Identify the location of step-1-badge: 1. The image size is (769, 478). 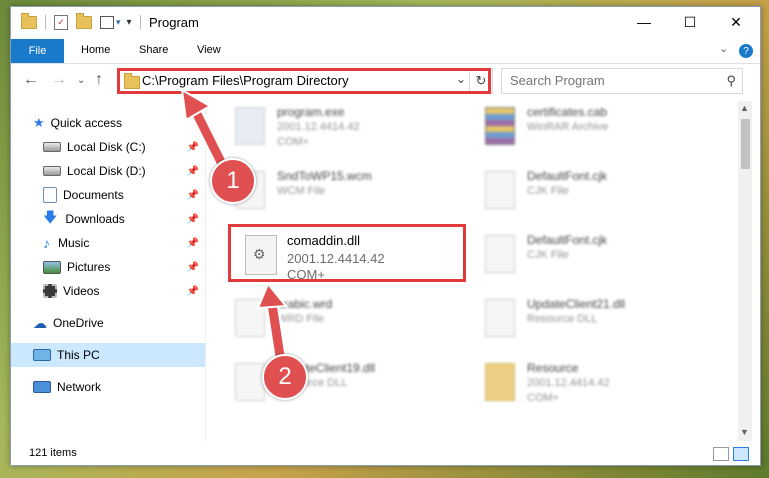
(233, 181).